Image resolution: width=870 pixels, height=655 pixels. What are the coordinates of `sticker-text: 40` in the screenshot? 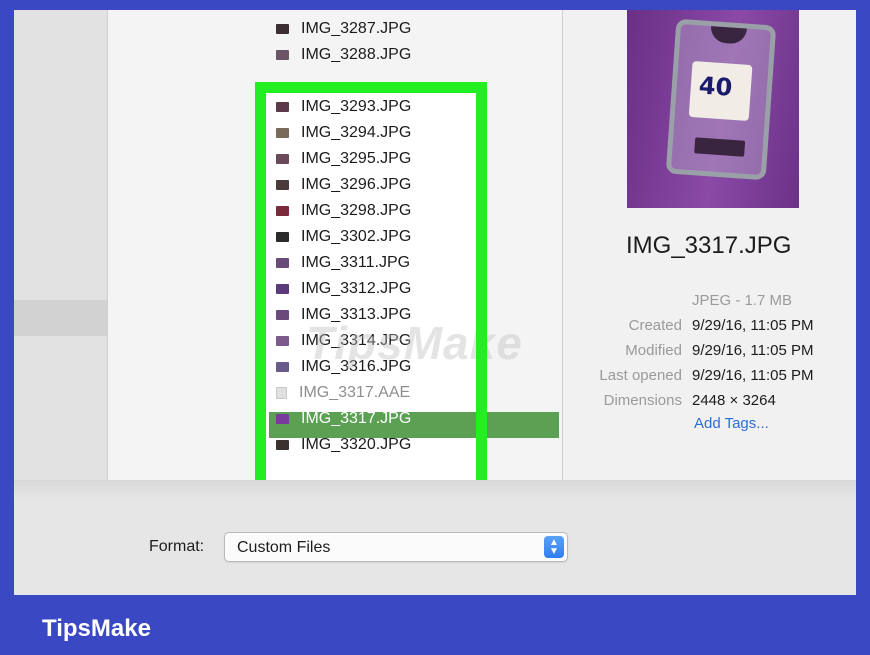 It's located at (715, 86).